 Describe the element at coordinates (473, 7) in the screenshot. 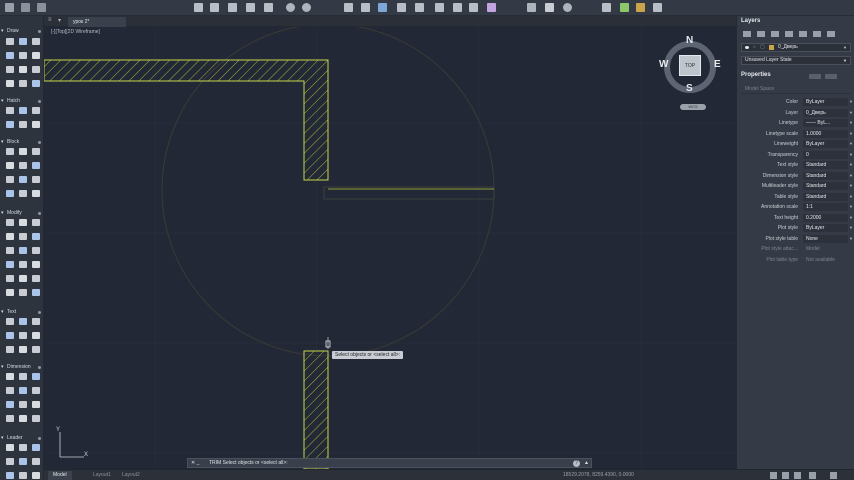

I see `clipboard-icon` at that location.